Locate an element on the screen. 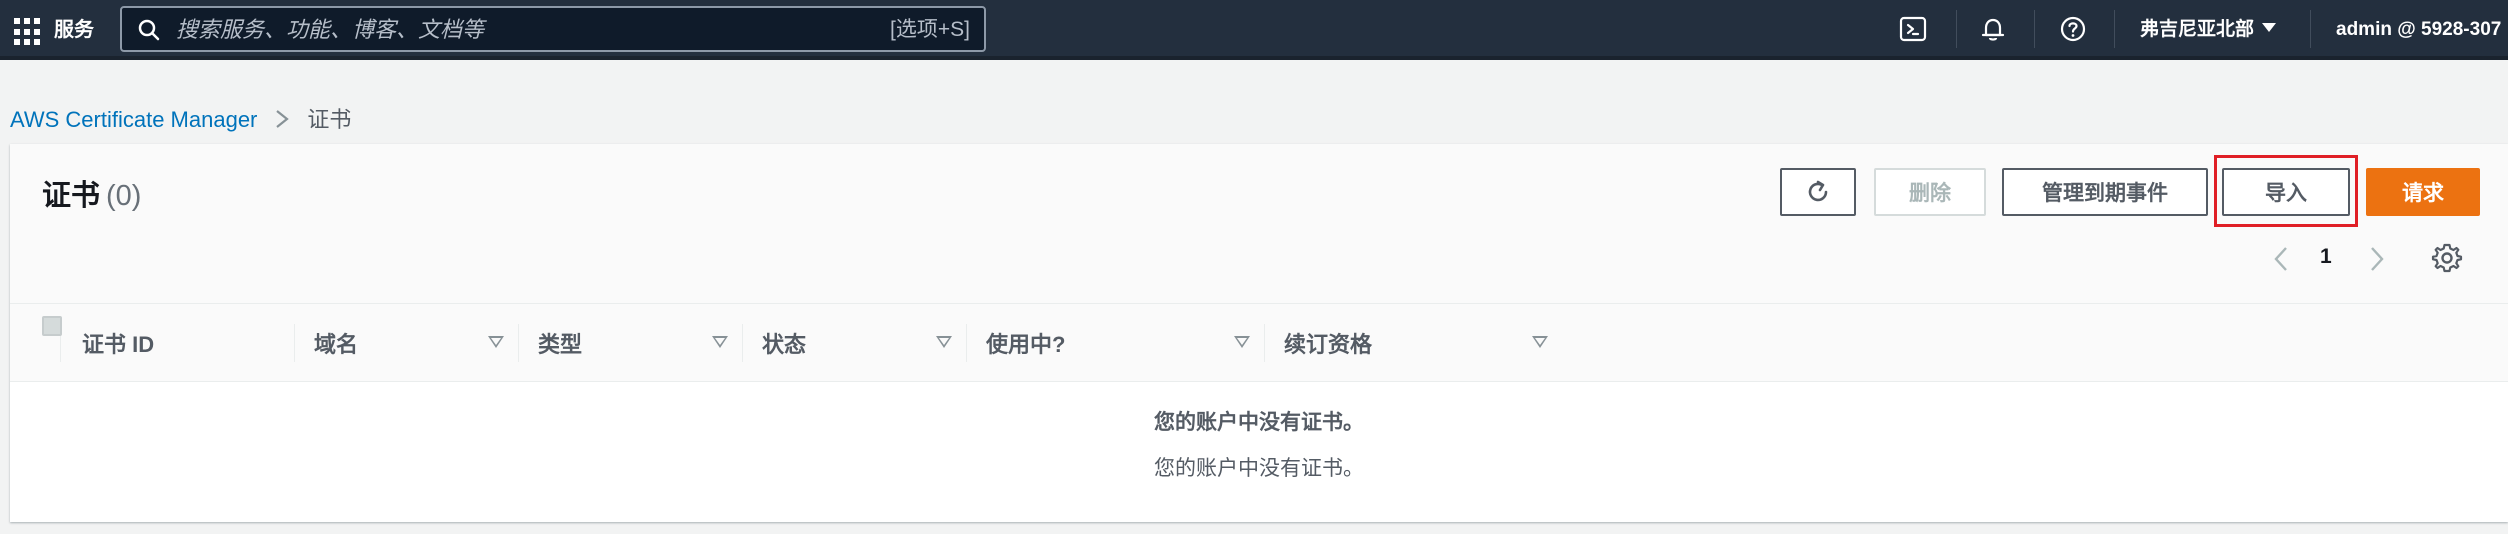 The width and height of the screenshot is (2508, 534). sort-in-use-icon is located at coordinates (1242, 342).